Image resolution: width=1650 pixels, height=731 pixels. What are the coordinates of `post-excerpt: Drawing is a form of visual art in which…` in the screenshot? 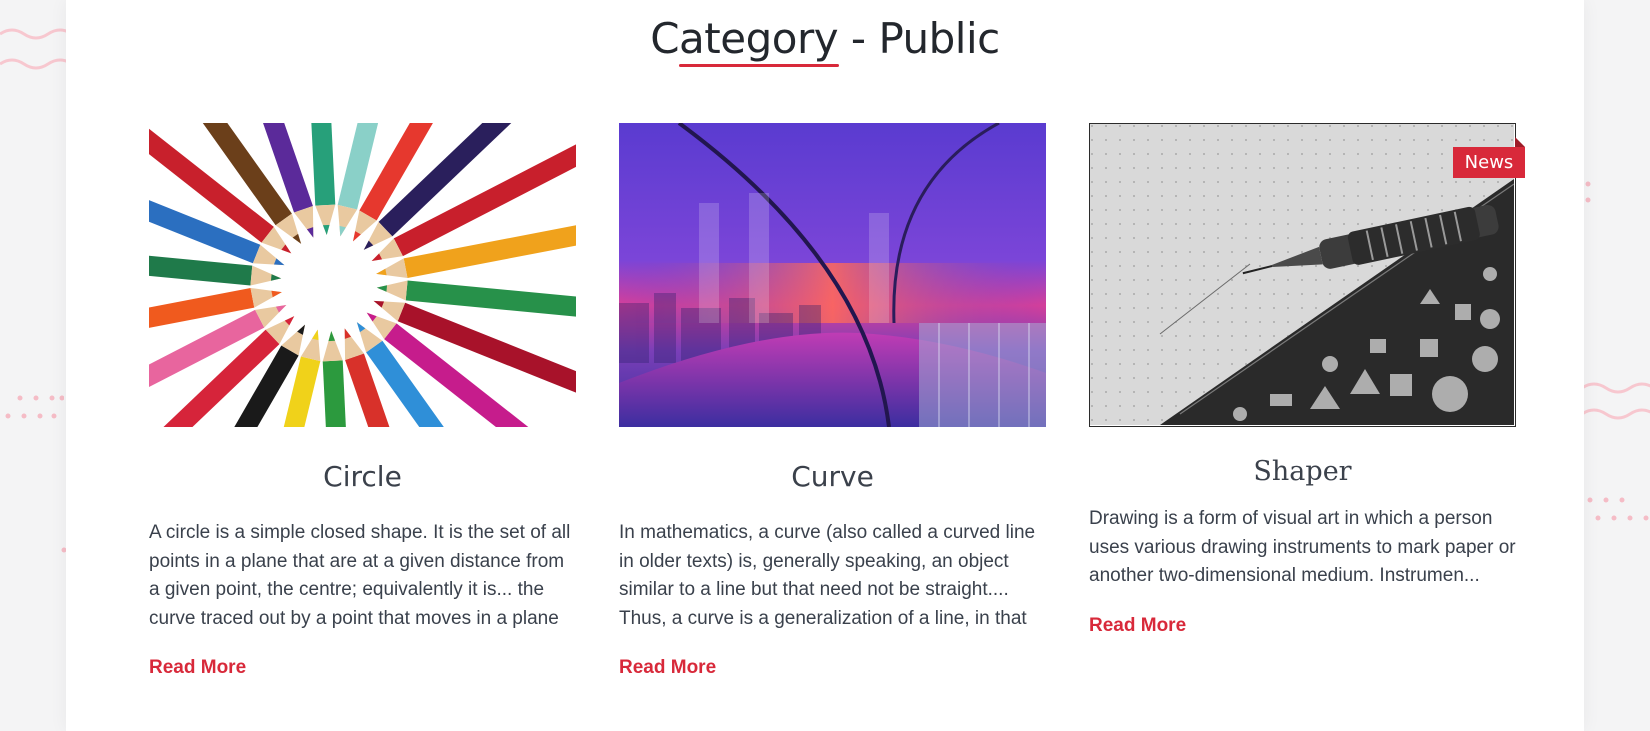 It's located at (1302, 547).